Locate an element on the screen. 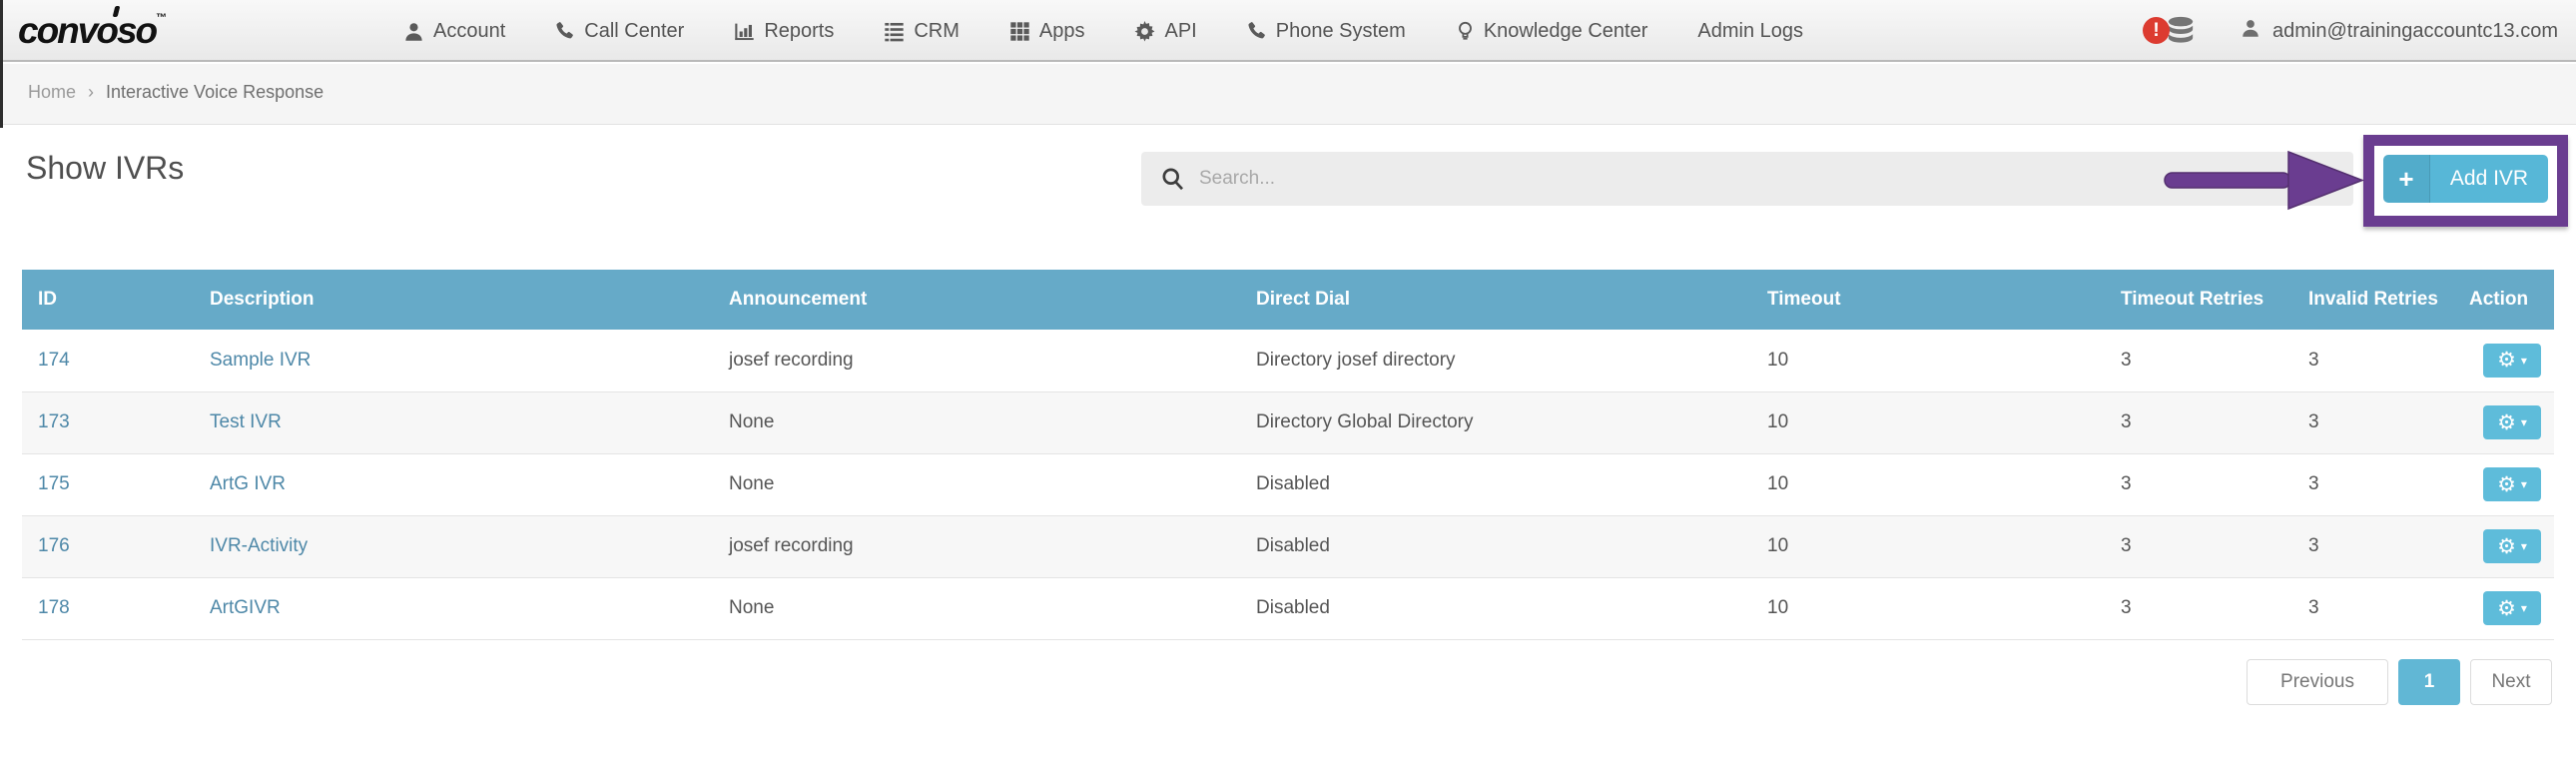  col-header-timeout: Timeout is located at coordinates (1804, 299).